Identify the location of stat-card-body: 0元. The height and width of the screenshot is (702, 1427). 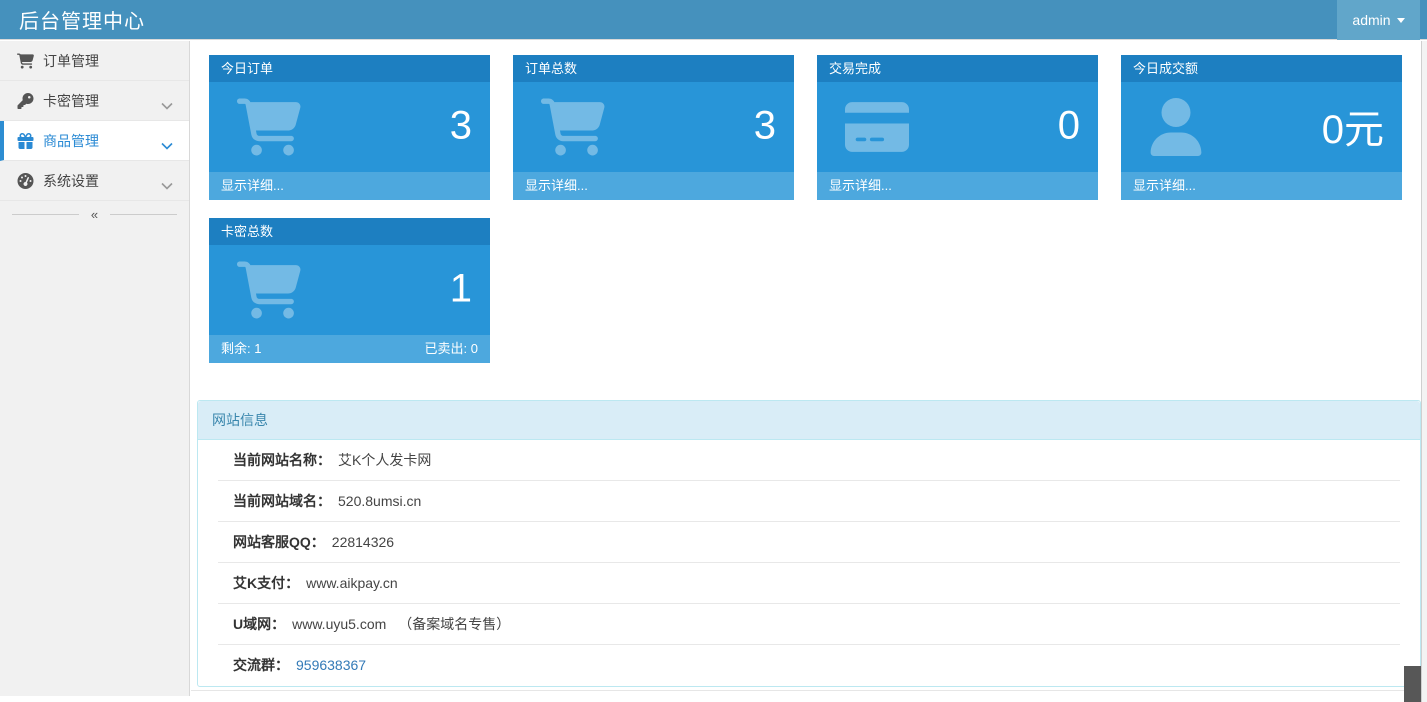
(1261, 127).